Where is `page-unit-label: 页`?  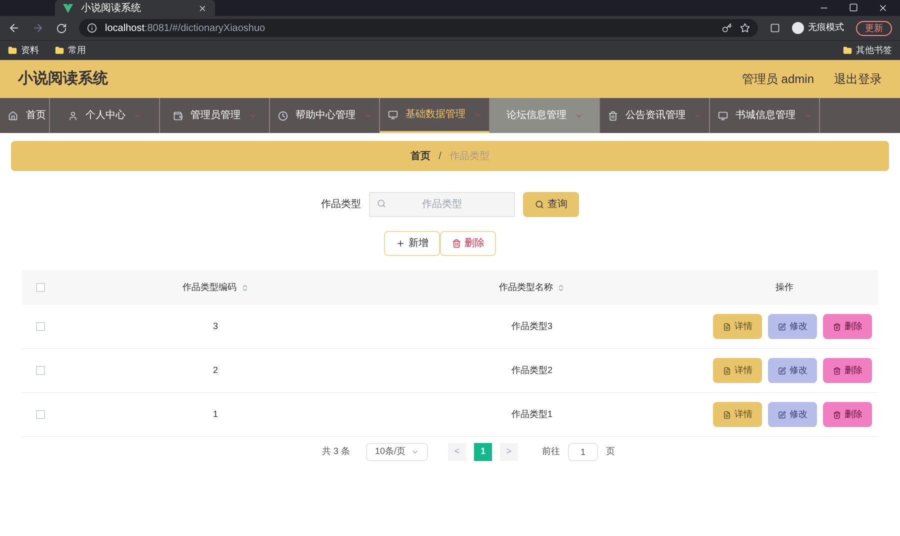 page-unit-label: 页 is located at coordinates (611, 451).